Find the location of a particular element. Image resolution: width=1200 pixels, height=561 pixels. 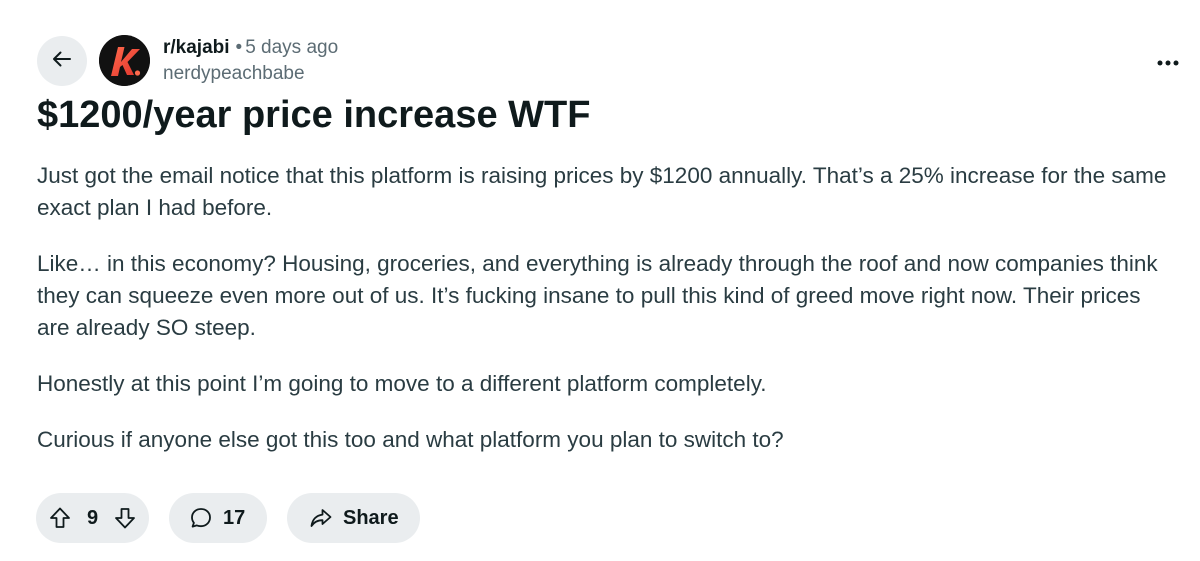

kajabi-logo is located at coordinates (124, 60).